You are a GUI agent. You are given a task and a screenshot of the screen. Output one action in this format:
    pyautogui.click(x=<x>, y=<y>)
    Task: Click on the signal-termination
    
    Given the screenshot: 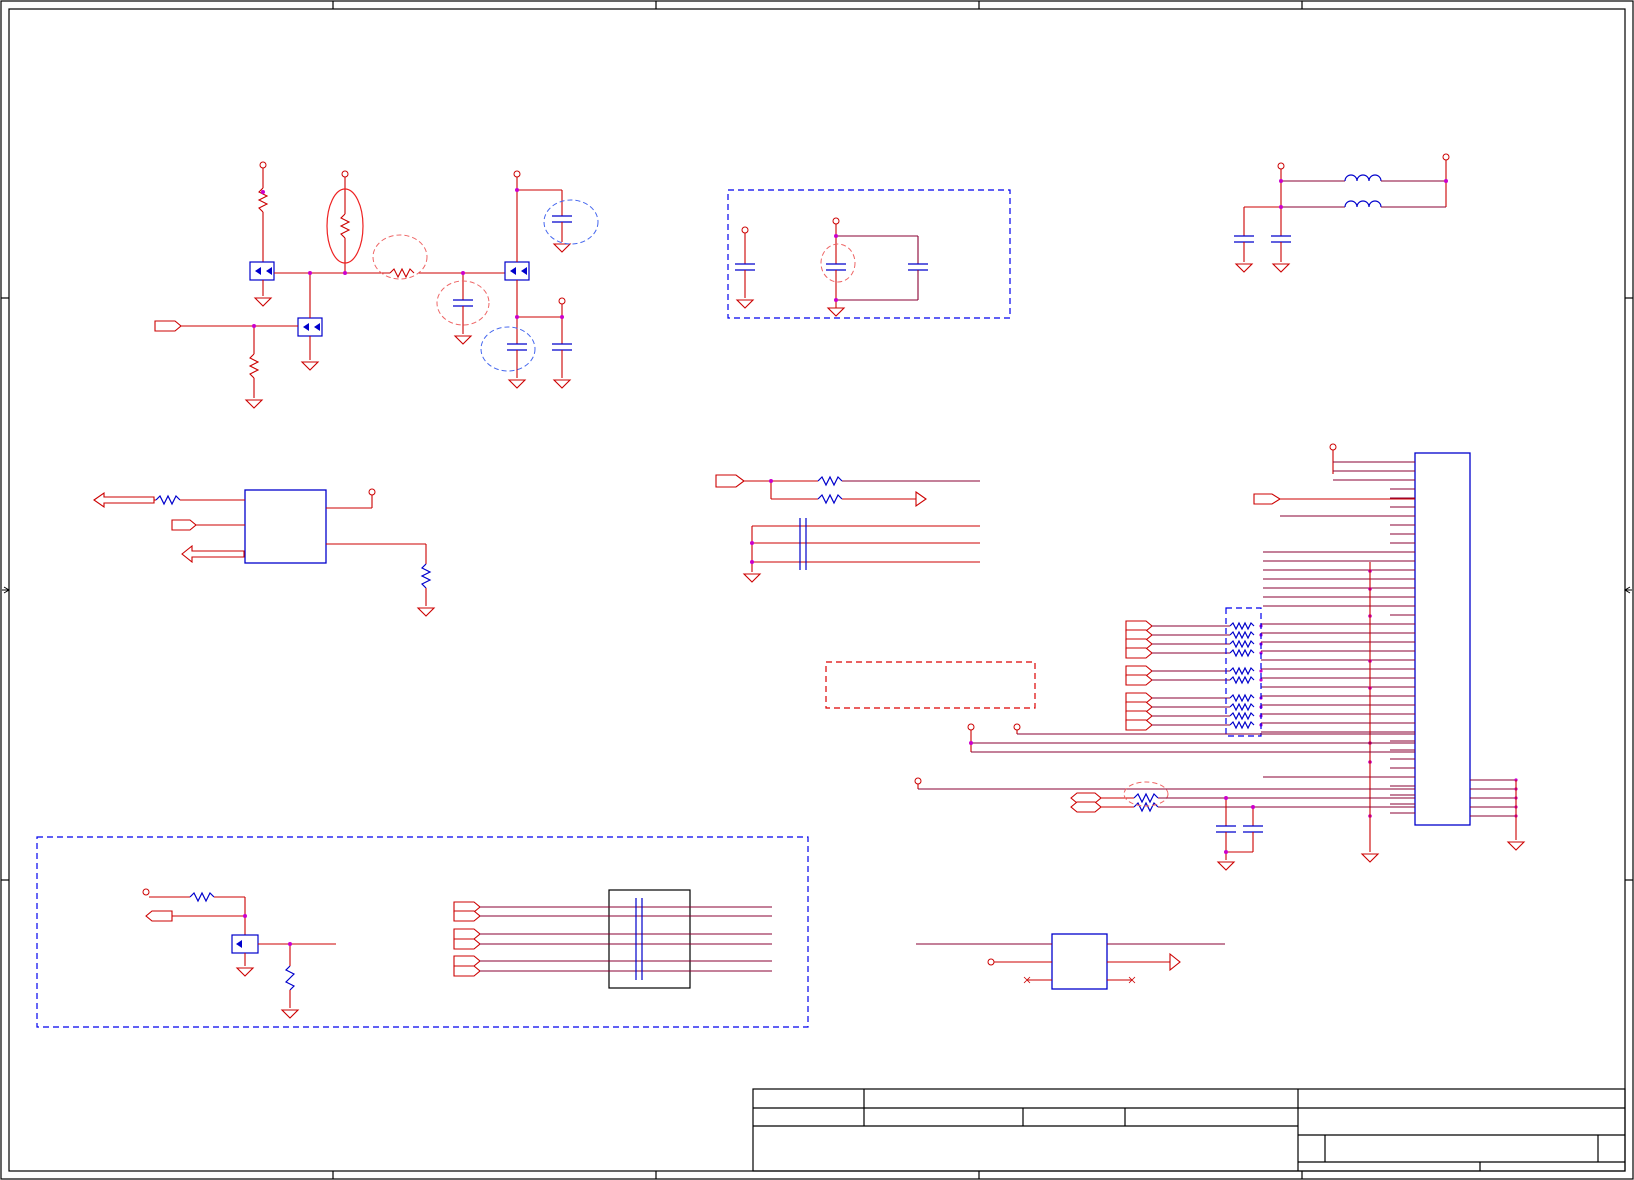 What is the action you would take?
    pyautogui.click(x=847, y=528)
    